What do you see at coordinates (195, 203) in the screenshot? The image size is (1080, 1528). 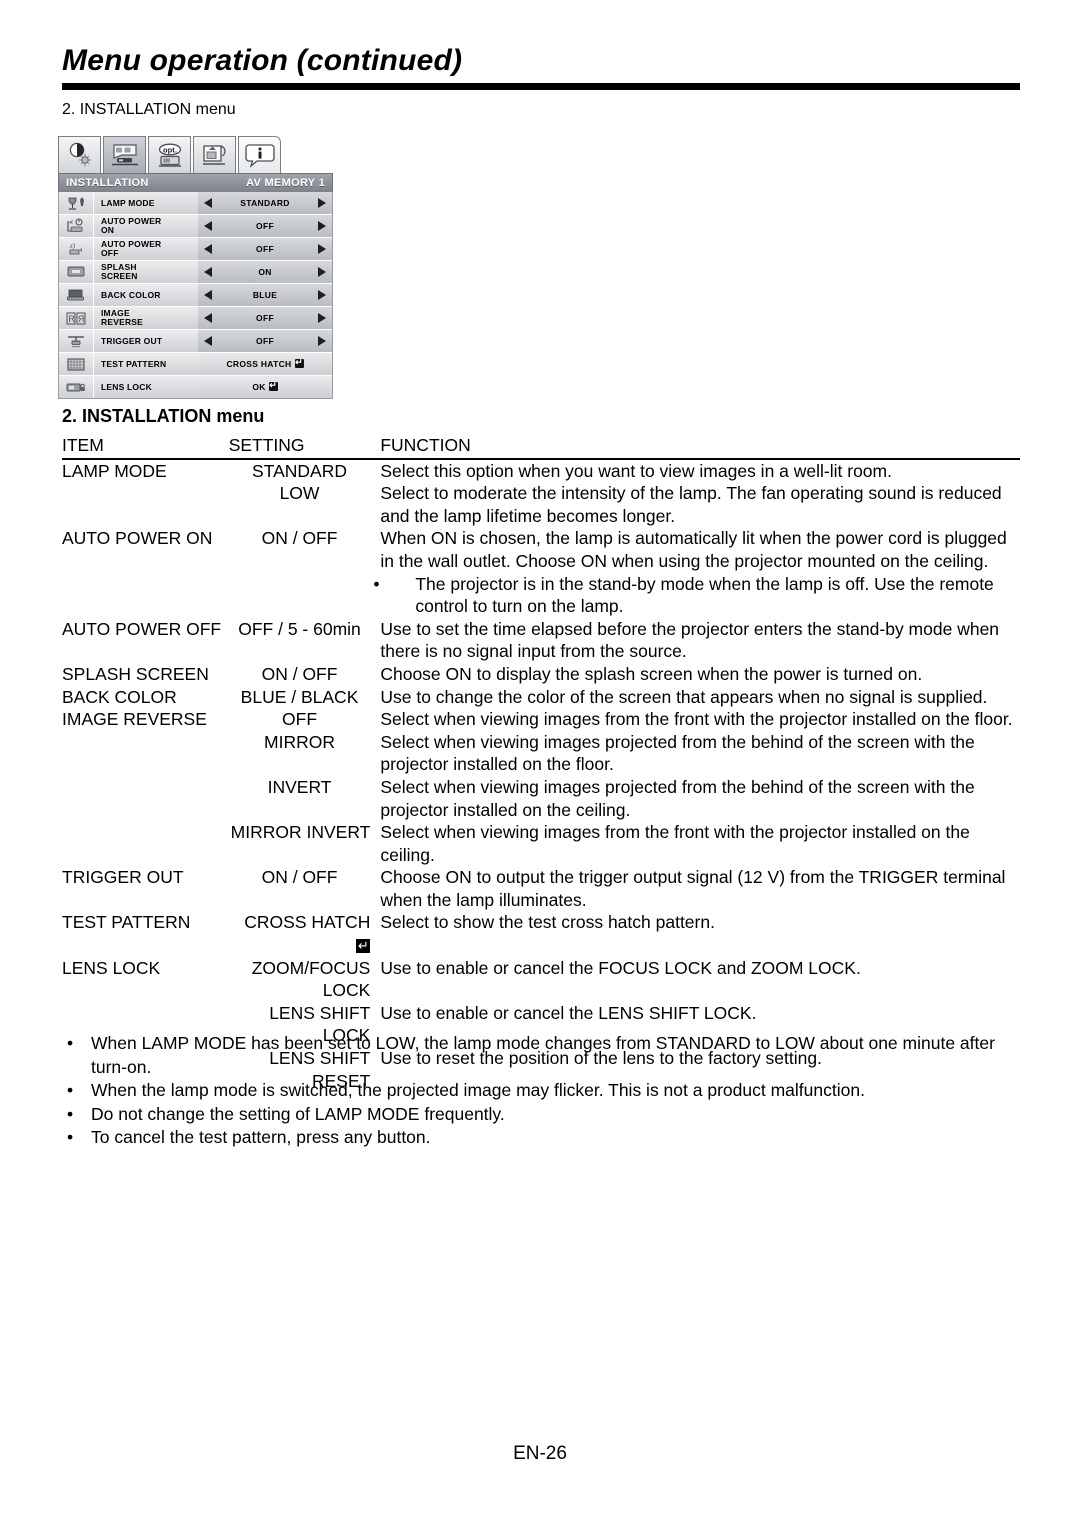 I see `osd-row-lamp-mode: LAMP MODE STANDARD` at bounding box center [195, 203].